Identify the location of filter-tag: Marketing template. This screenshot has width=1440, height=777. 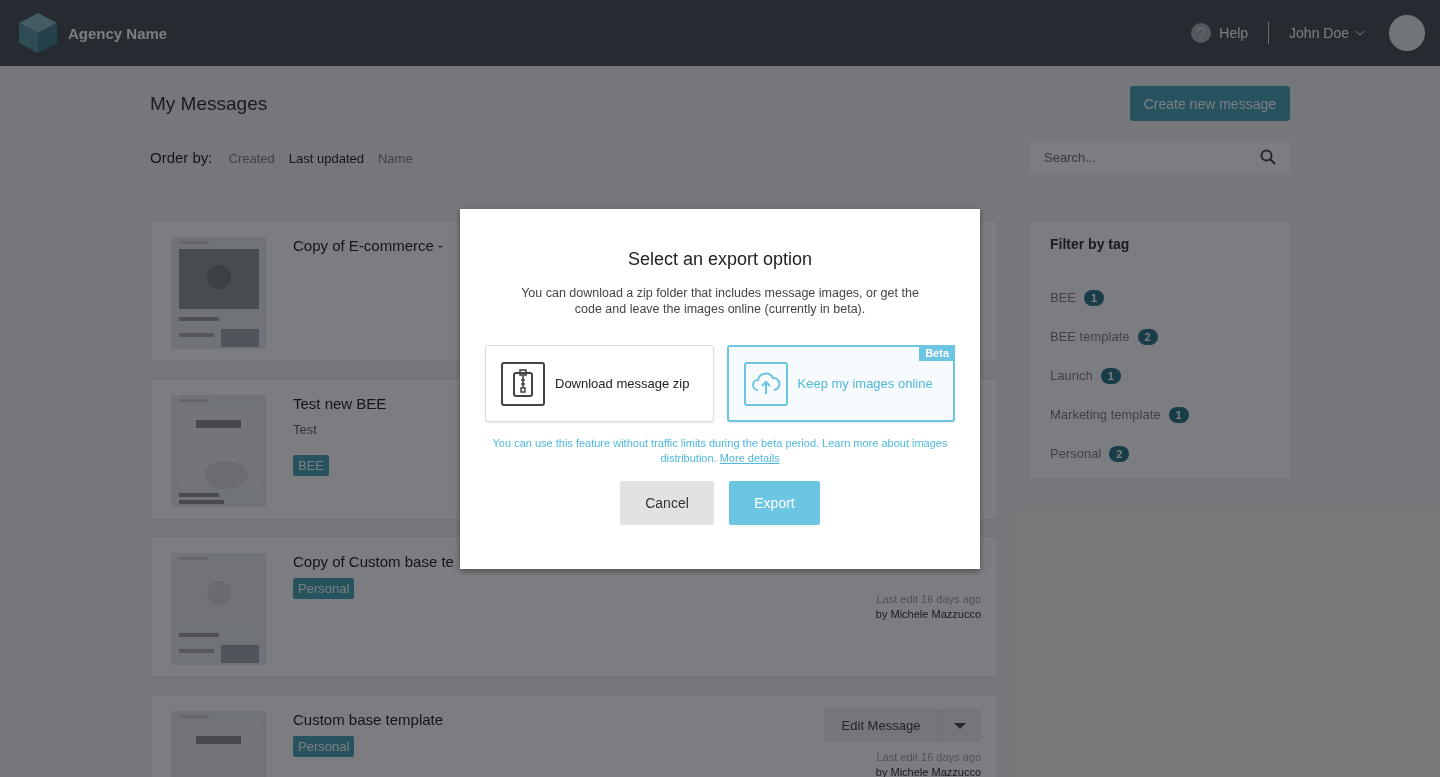
(1105, 414).